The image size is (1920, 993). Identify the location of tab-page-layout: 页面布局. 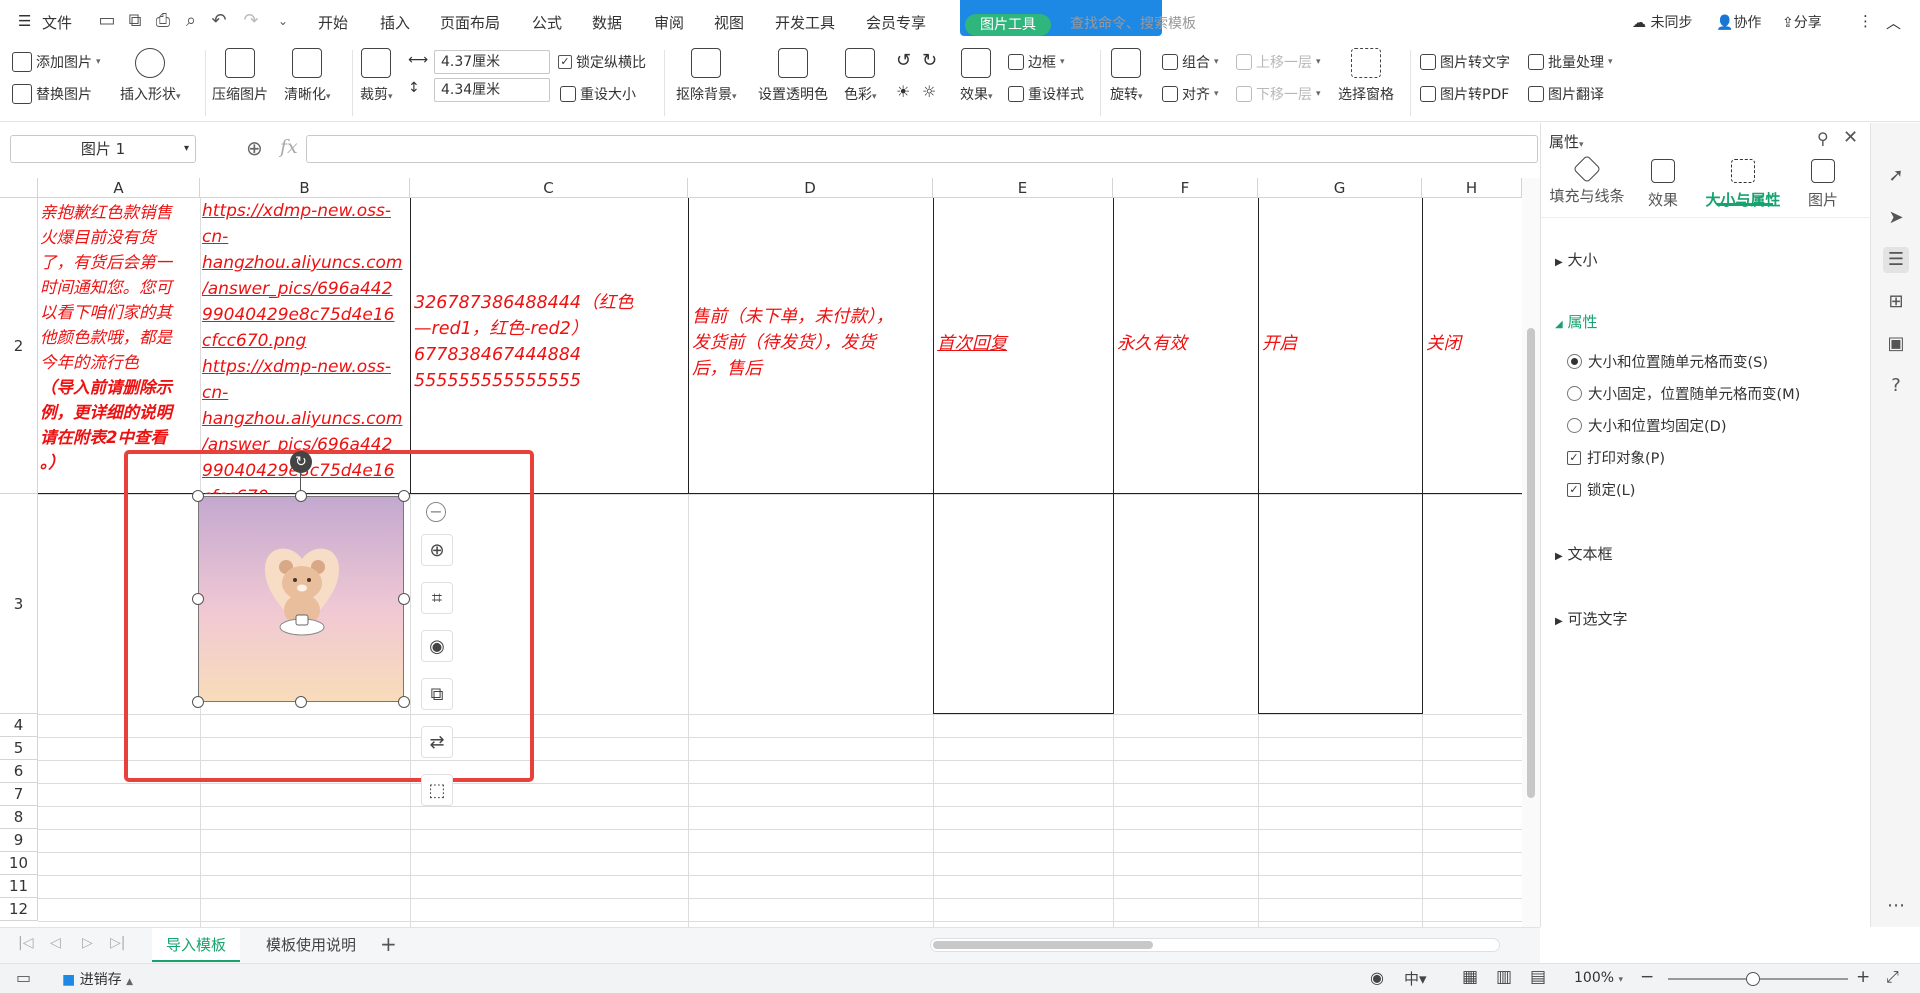
(470, 22).